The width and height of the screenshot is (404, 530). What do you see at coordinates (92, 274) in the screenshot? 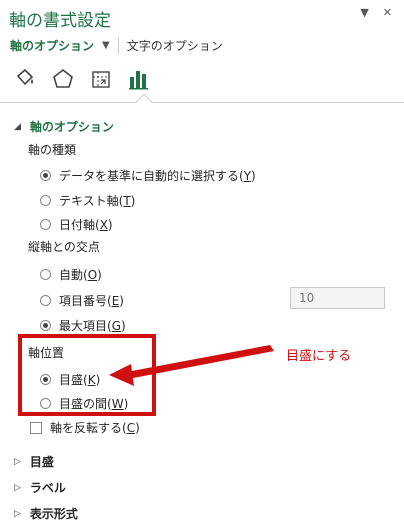
I see `accelerator-key: O` at bounding box center [92, 274].